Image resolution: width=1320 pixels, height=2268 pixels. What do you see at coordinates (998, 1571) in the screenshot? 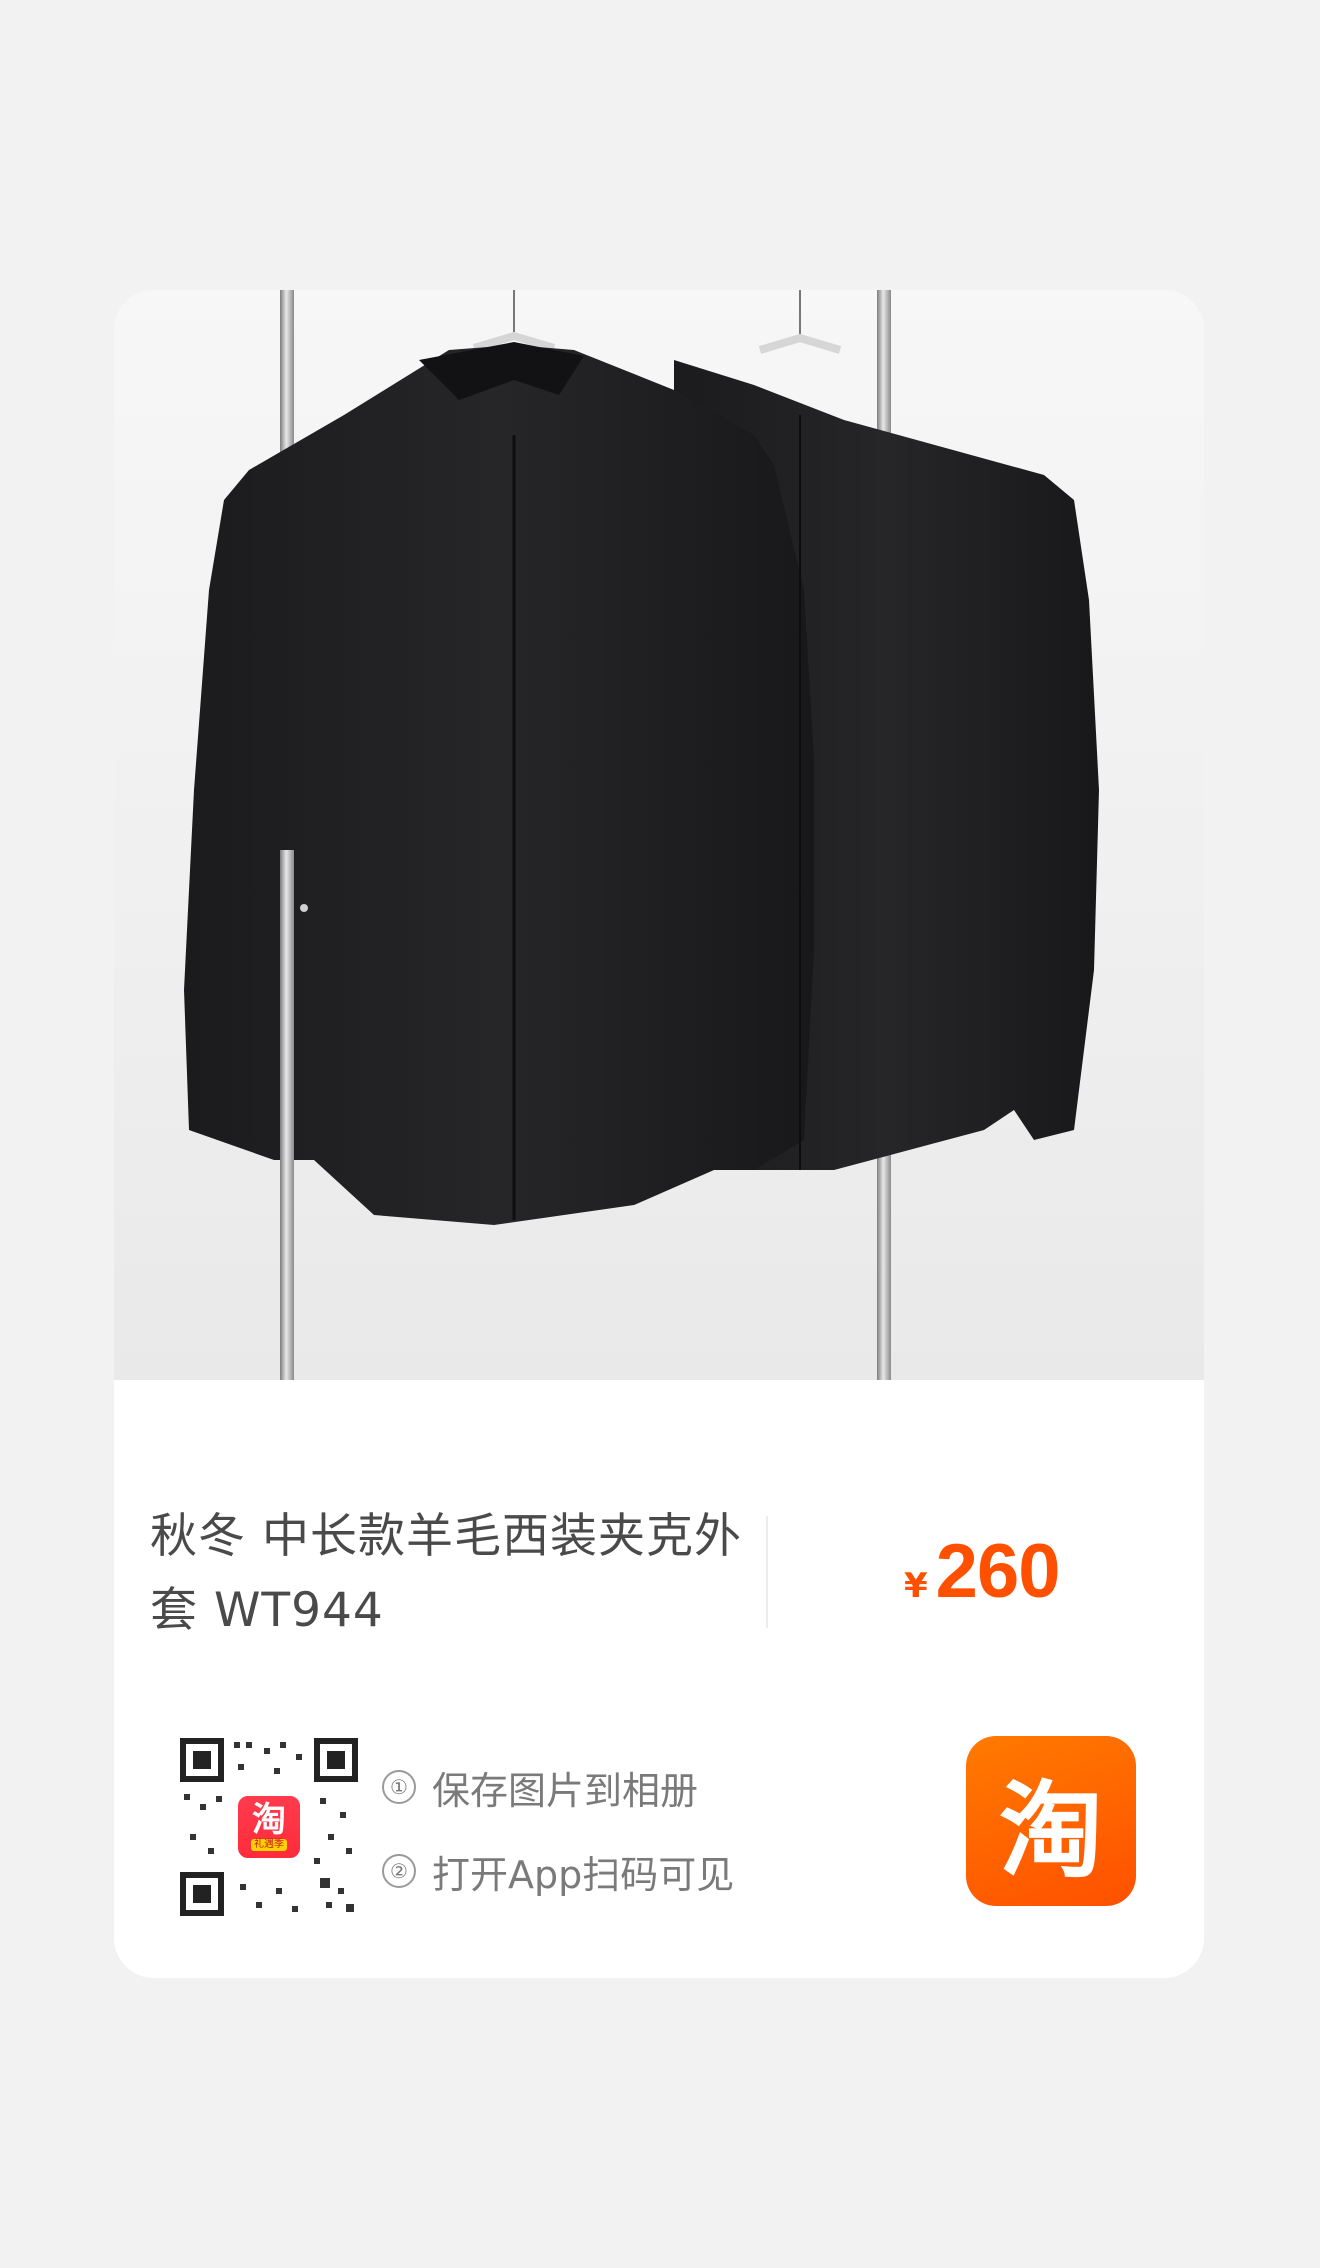
I see `price-value: 260` at bounding box center [998, 1571].